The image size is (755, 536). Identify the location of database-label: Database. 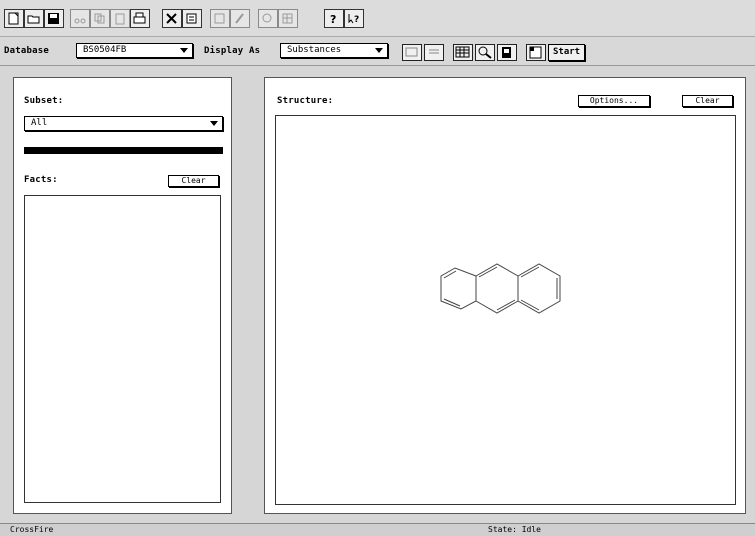
(26, 51).